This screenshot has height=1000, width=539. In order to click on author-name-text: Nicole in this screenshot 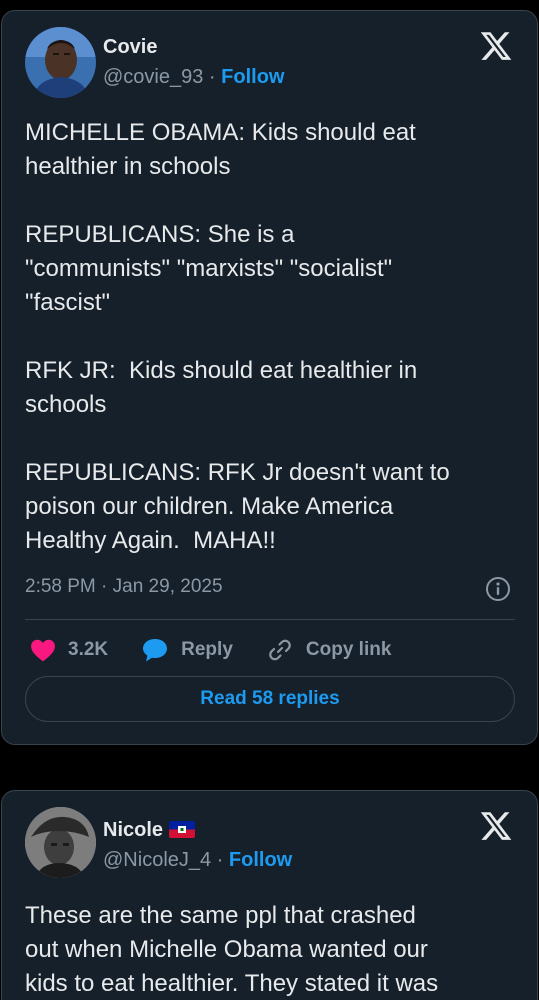, I will do `click(133, 830)`.